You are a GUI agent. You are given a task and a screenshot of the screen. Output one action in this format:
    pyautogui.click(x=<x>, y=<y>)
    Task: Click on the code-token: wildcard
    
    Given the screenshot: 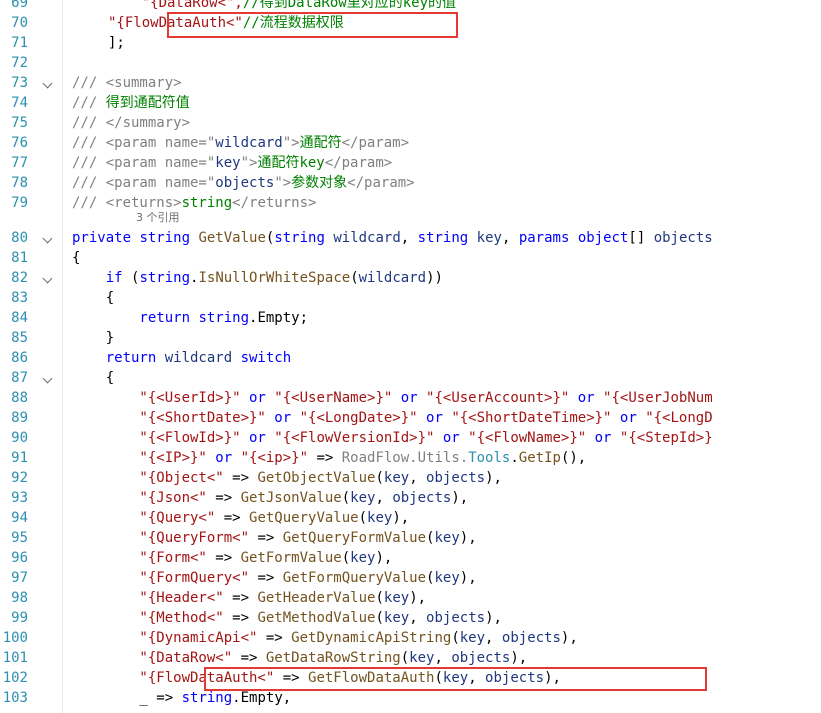 What is the action you would take?
    pyautogui.click(x=249, y=143)
    